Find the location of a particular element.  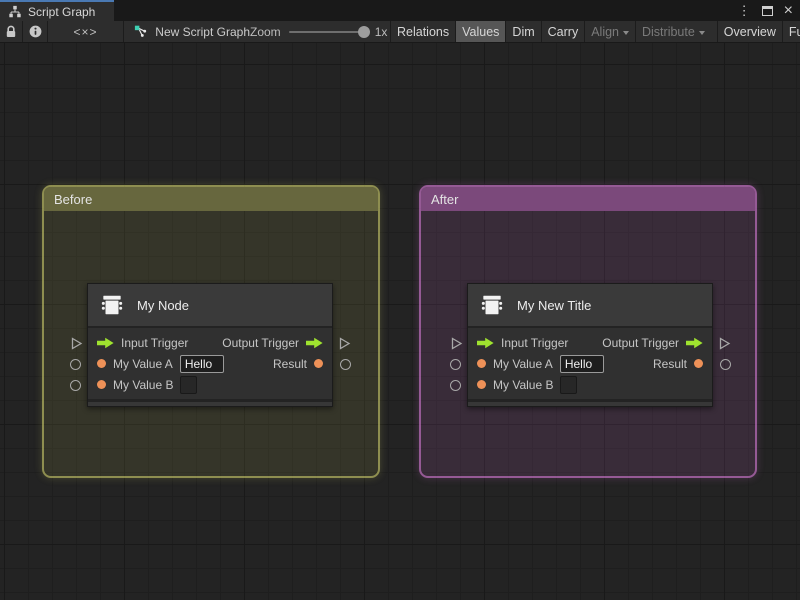

zoom-slider is located at coordinates (329, 31).